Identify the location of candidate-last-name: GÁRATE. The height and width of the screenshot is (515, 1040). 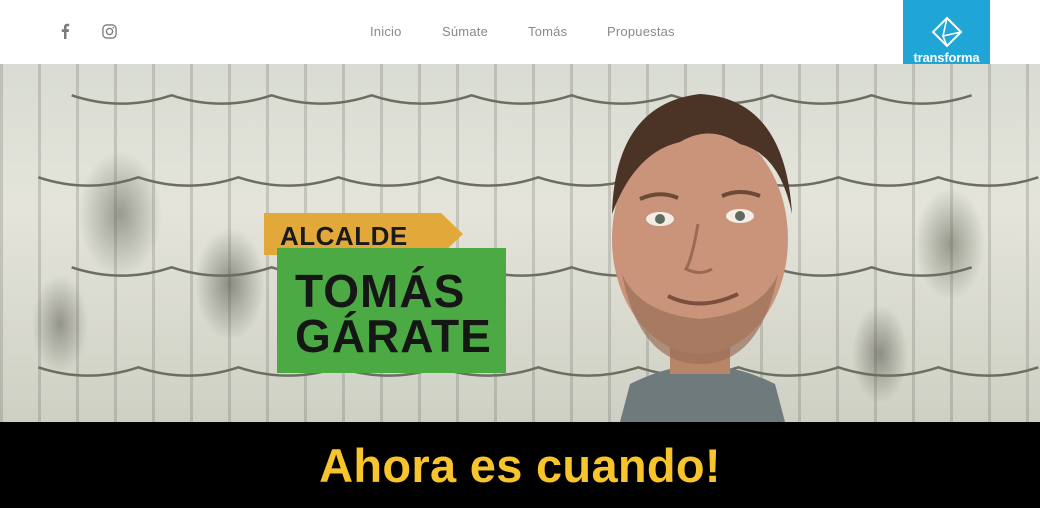
(393, 336).